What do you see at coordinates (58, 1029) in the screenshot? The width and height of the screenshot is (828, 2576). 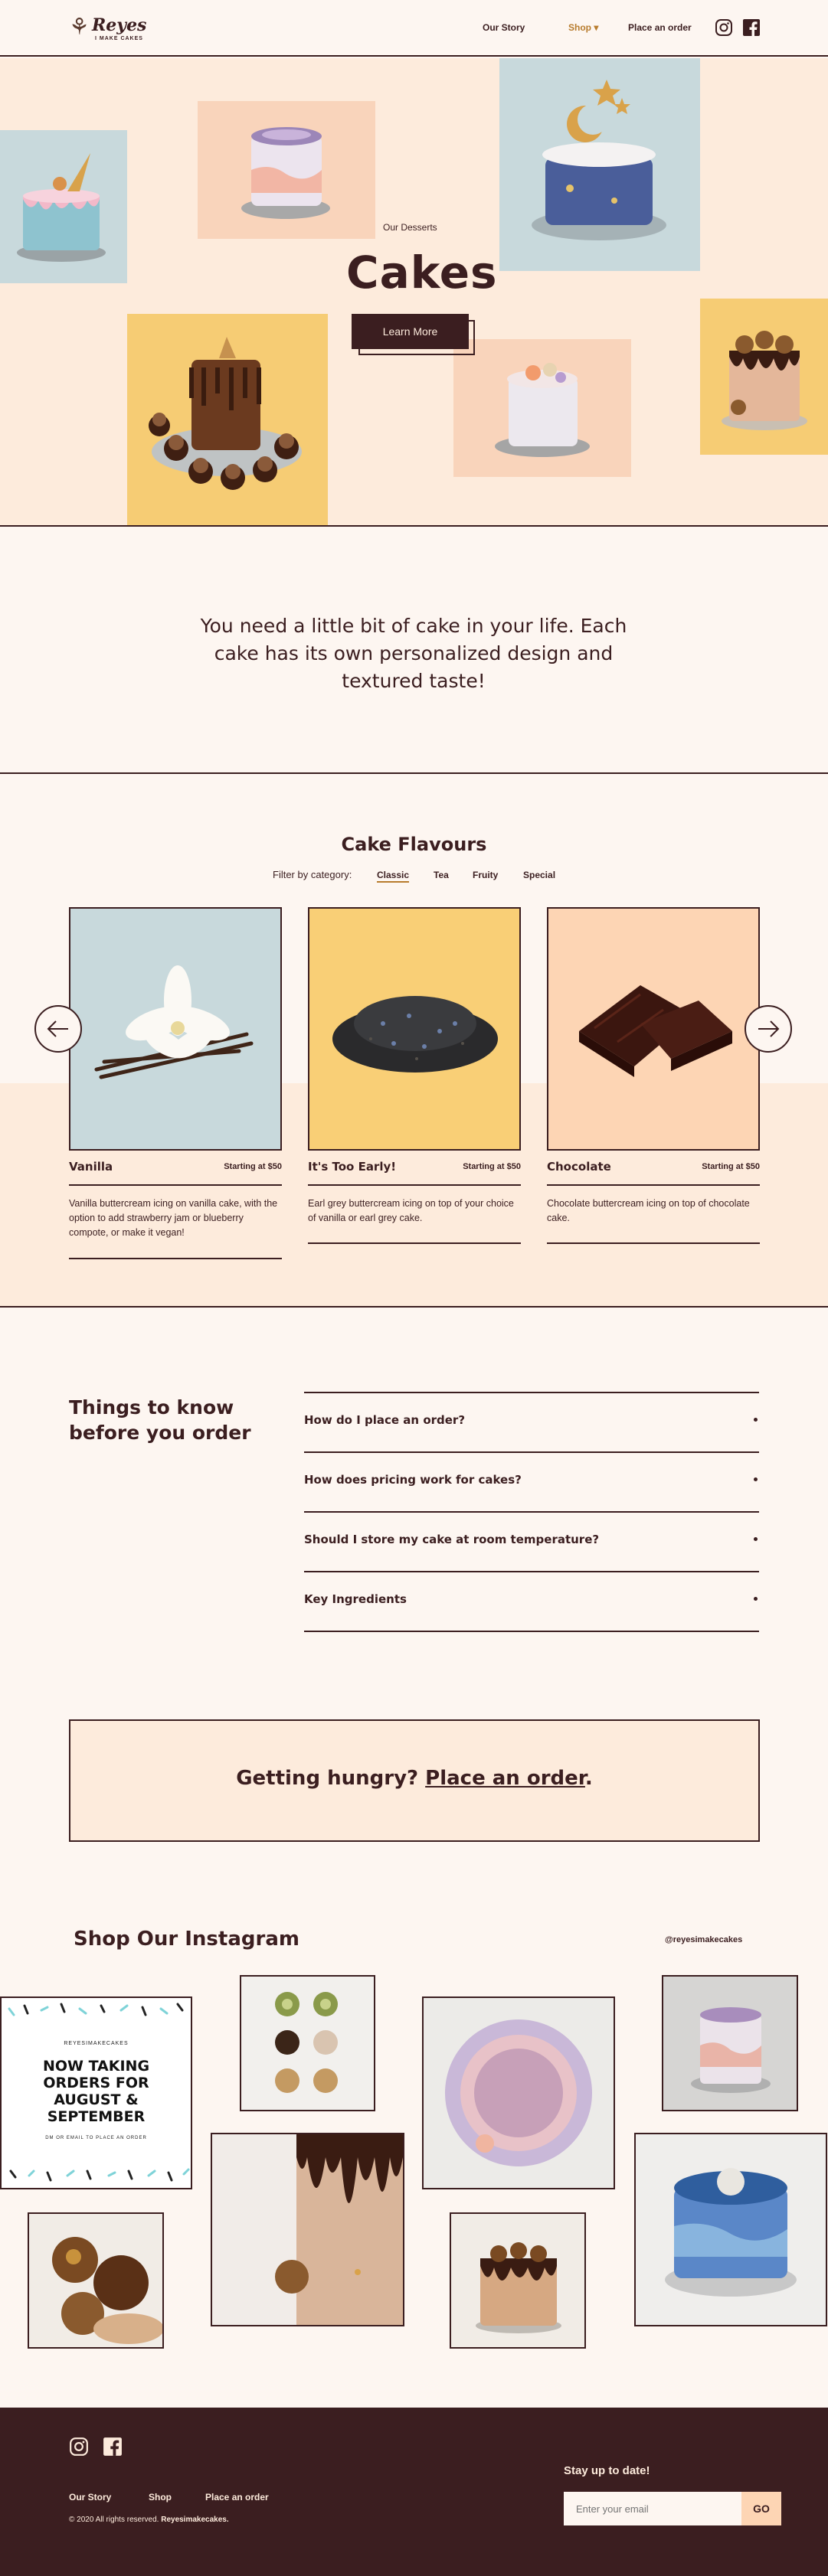 I see `carousel-prev-button` at bounding box center [58, 1029].